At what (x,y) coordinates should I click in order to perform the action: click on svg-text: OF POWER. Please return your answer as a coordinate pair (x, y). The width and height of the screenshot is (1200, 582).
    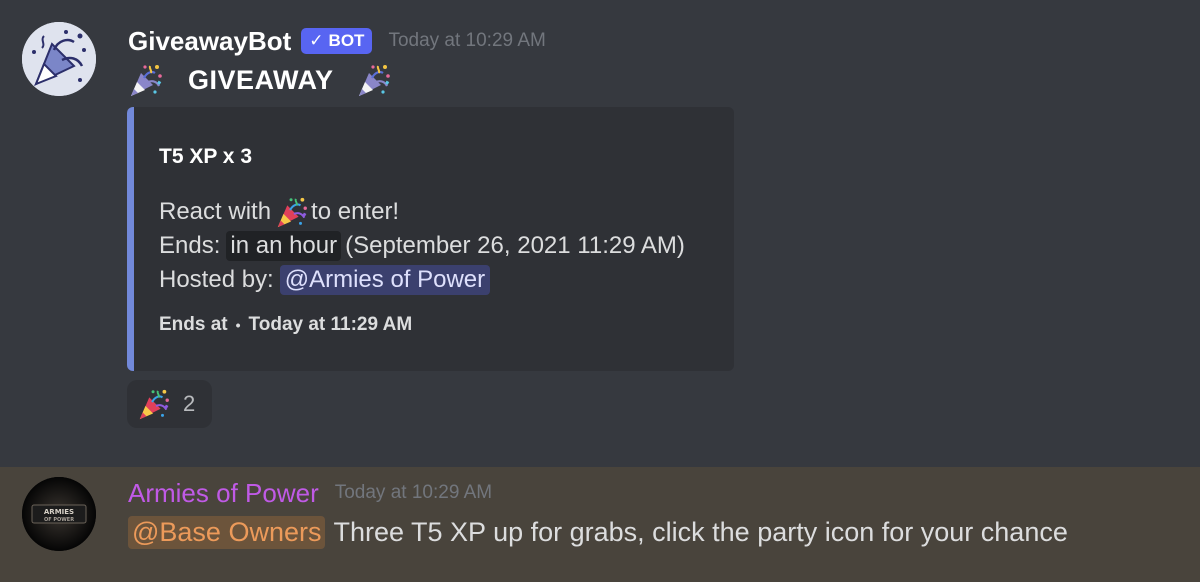
    Looking at the image, I should click on (59, 520).